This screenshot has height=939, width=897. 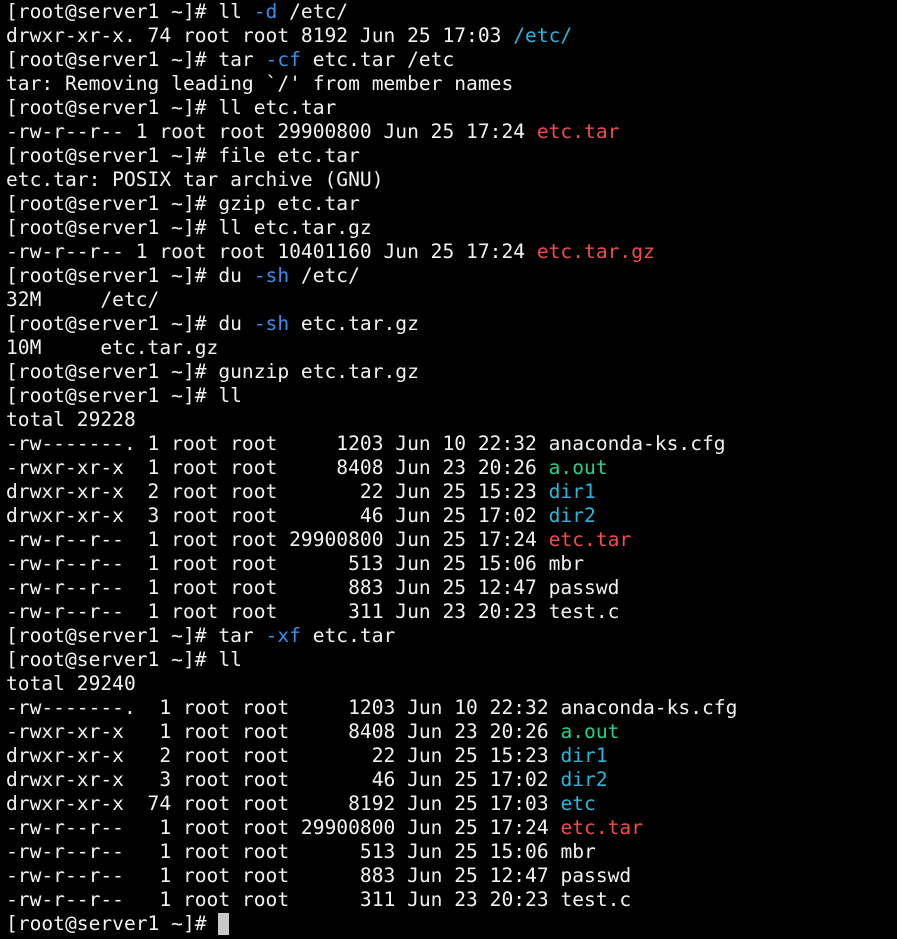 I want to click on command-line: [root@server1 ~]# ll -d /etc/, so click(x=451, y=12).